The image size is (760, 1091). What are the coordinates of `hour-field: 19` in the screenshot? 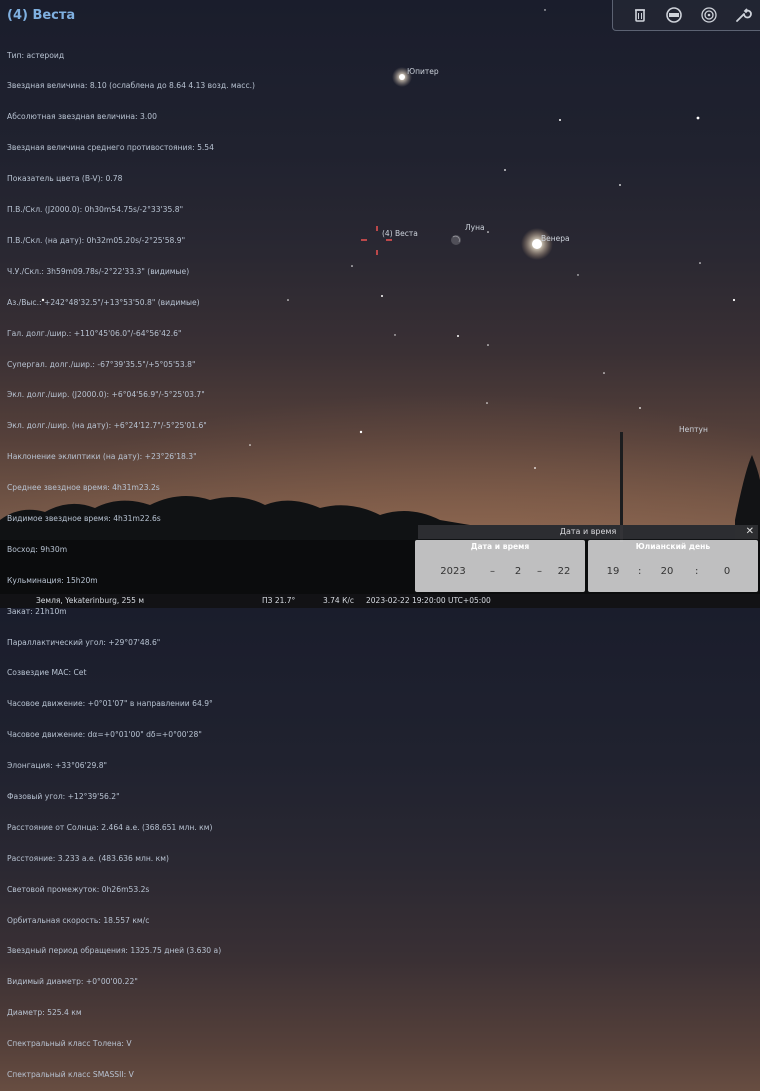 It's located at (613, 572).